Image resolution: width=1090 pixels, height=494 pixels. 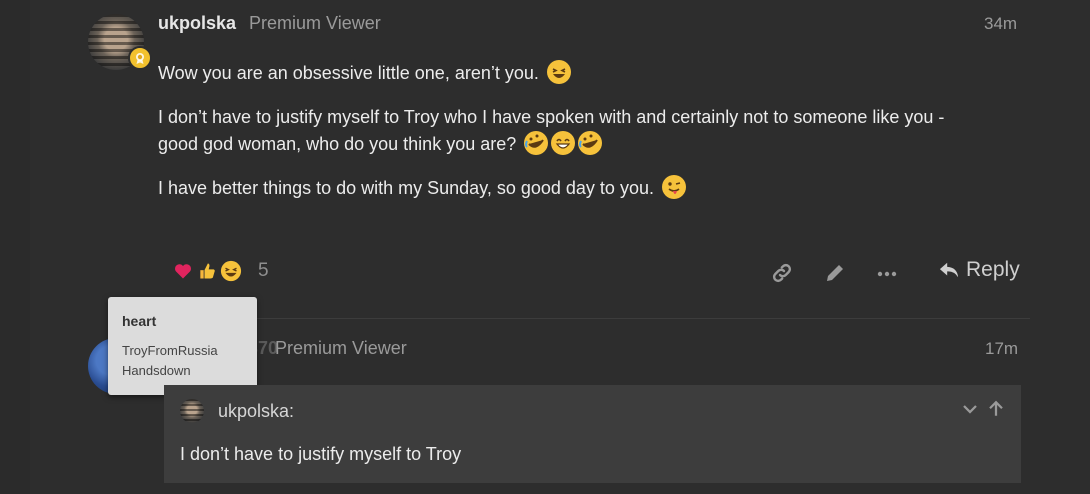 I want to click on avatar, so click(x=192, y=411).